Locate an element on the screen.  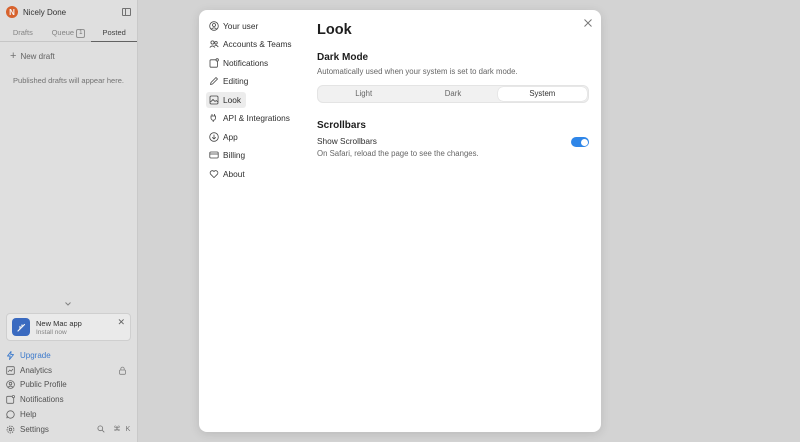
download-icon is located at coordinates (214, 137).